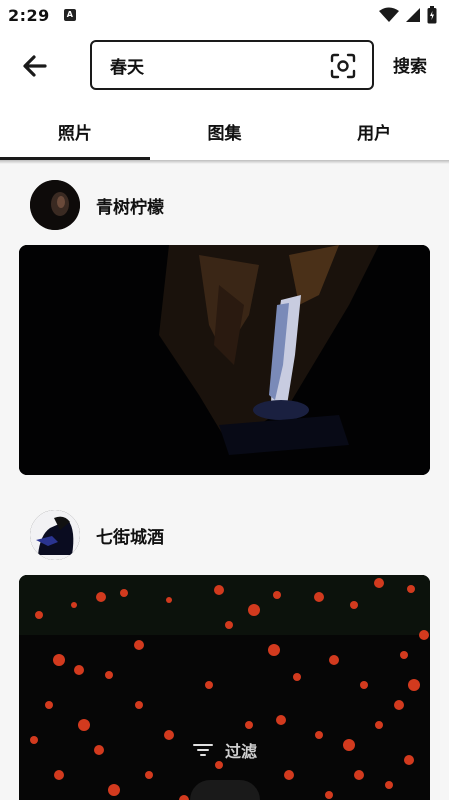 The height and width of the screenshot is (800, 449). Describe the element at coordinates (410, 64) in the screenshot. I see `search-button: 搜索` at that location.